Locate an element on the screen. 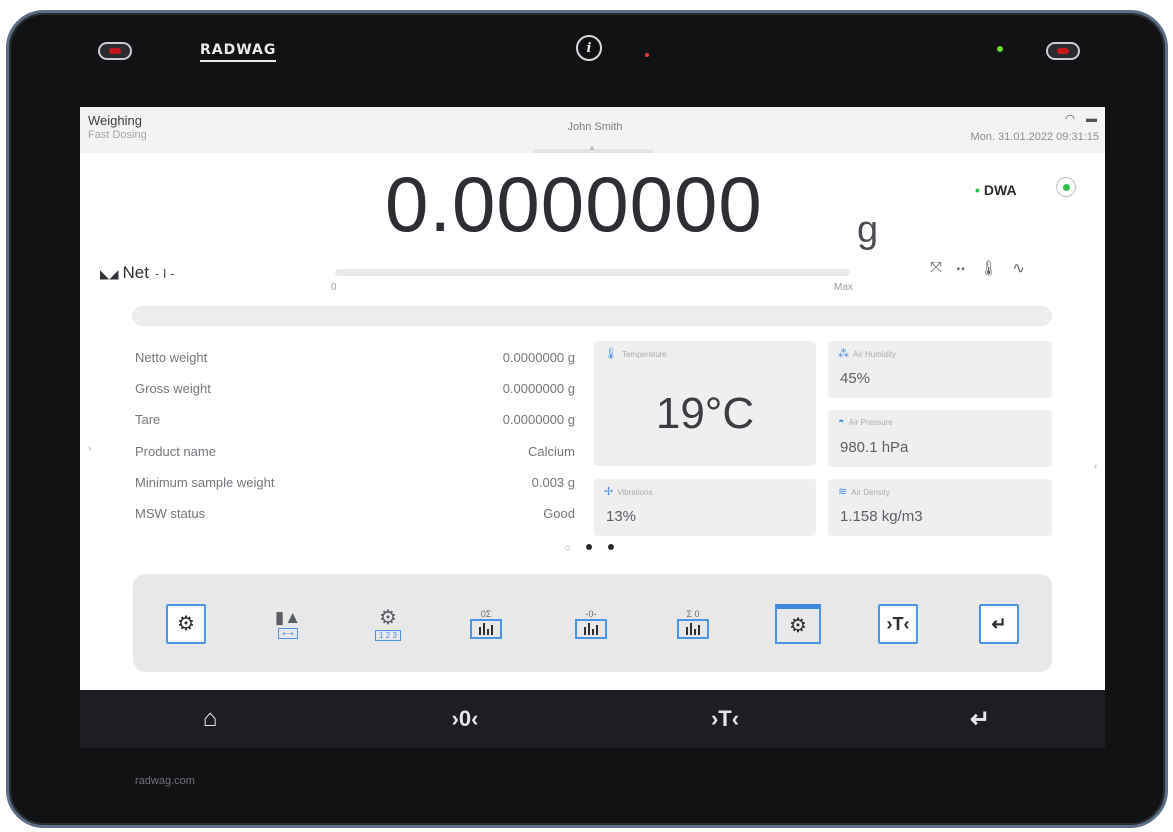 This screenshot has width=1173, height=832. statistics-zero-button: -0- is located at coordinates (591, 624).